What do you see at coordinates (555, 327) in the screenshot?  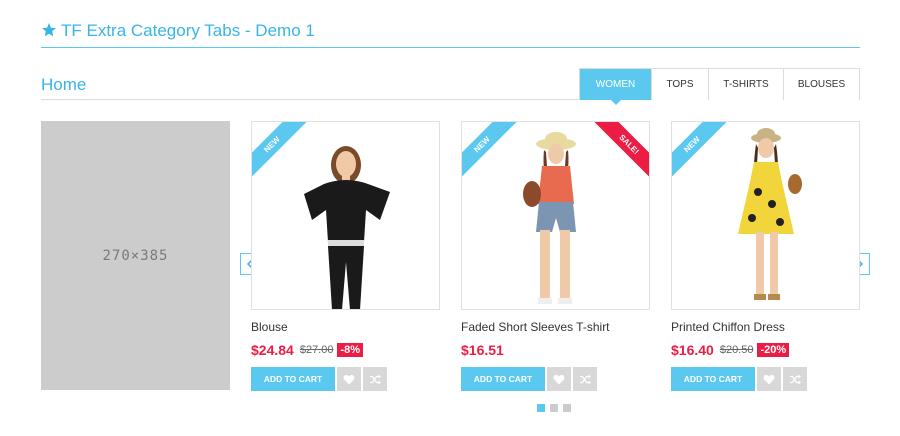 I see `product-name: Faded Short Sleeves T-shirt` at bounding box center [555, 327].